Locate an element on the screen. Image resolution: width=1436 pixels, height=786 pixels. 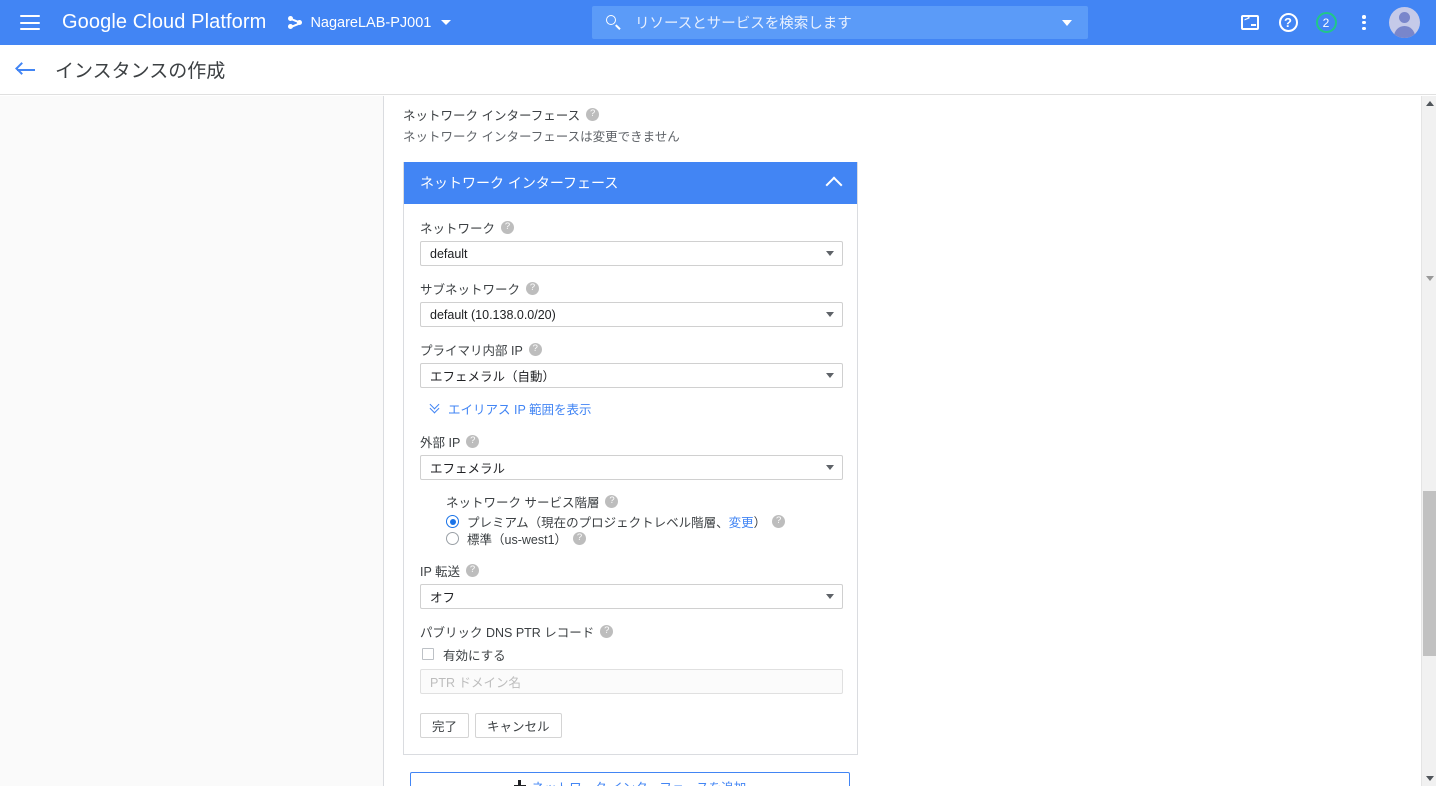
project-nodes-icon is located at coordinates (295, 22).